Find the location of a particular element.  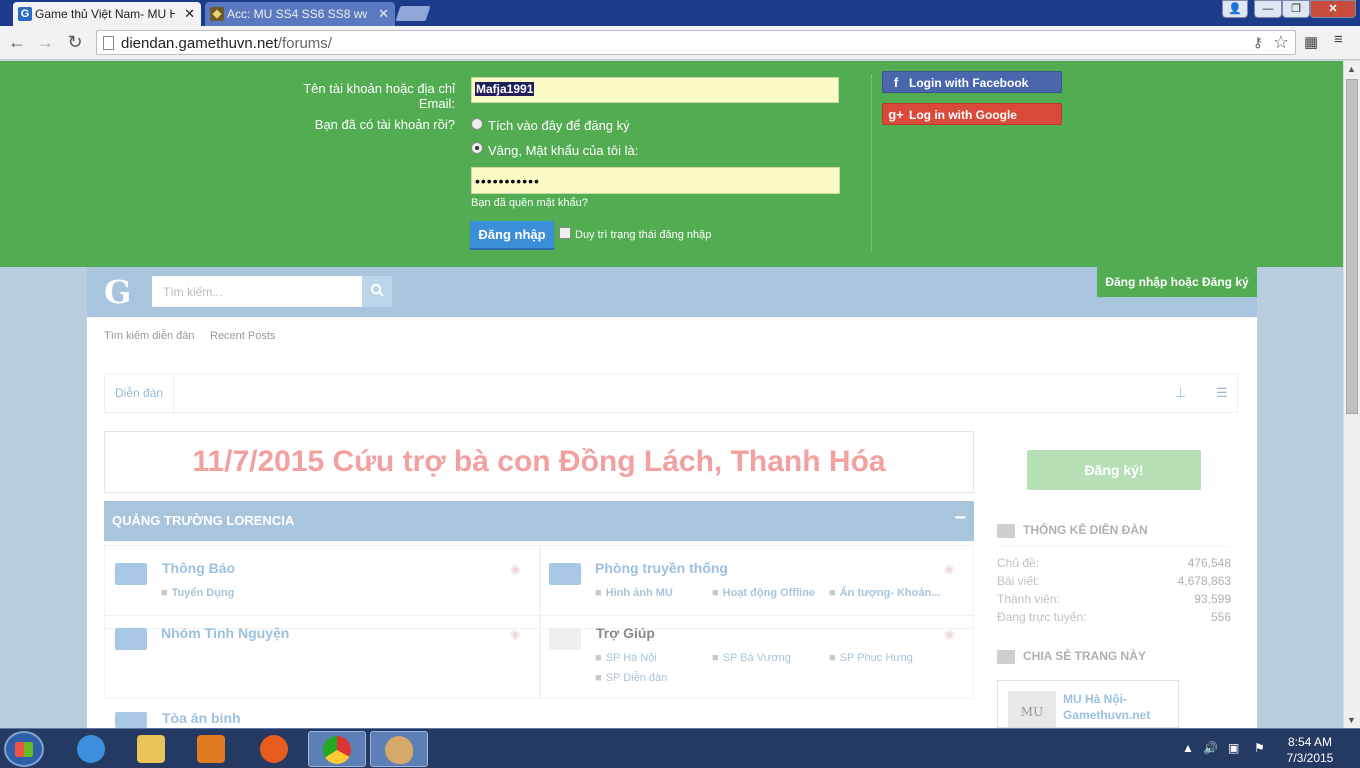

address-bar: diendan.gamethuvn.net/forums/ ⚷ ☆ is located at coordinates (696, 42).